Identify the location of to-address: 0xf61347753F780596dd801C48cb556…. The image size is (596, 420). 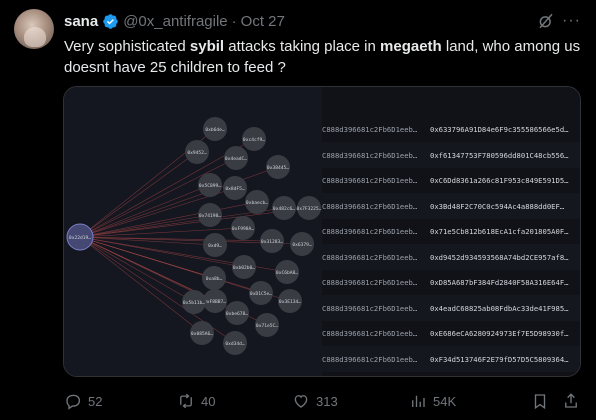
(499, 155).